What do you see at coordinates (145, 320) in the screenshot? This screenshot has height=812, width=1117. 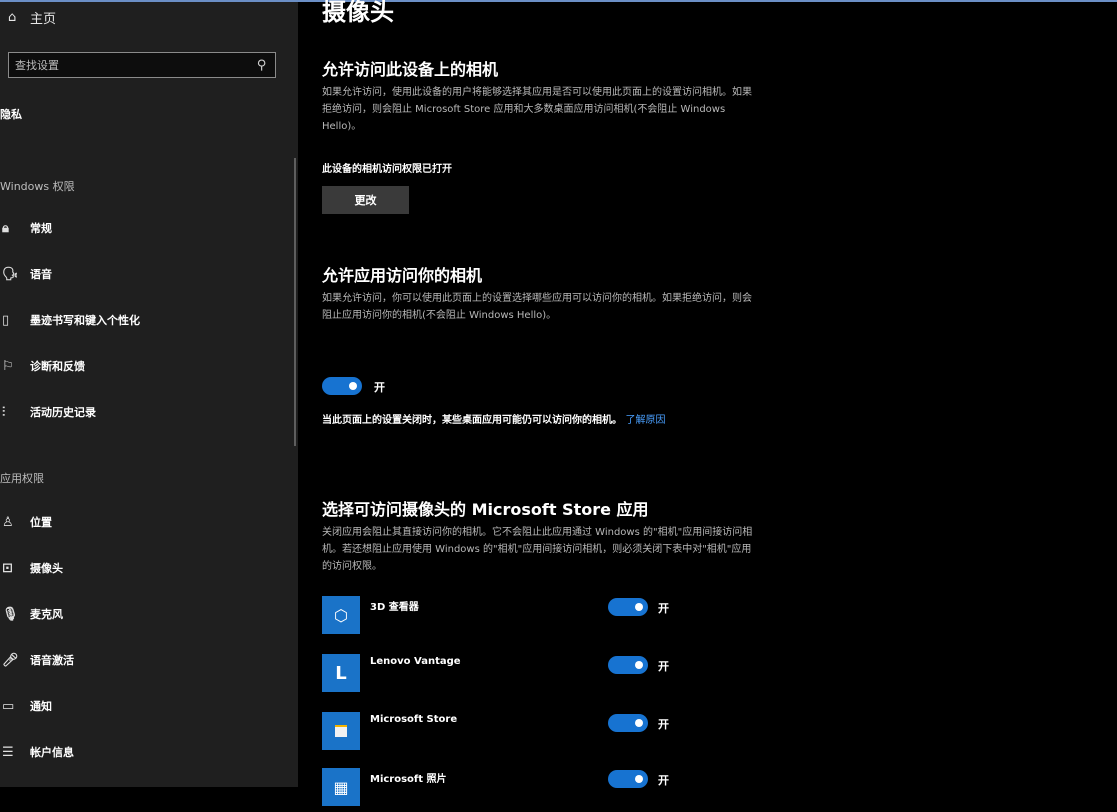 I see `sidebar-item-inking: ▯ 墨迹书写和键入个性化` at bounding box center [145, 320].